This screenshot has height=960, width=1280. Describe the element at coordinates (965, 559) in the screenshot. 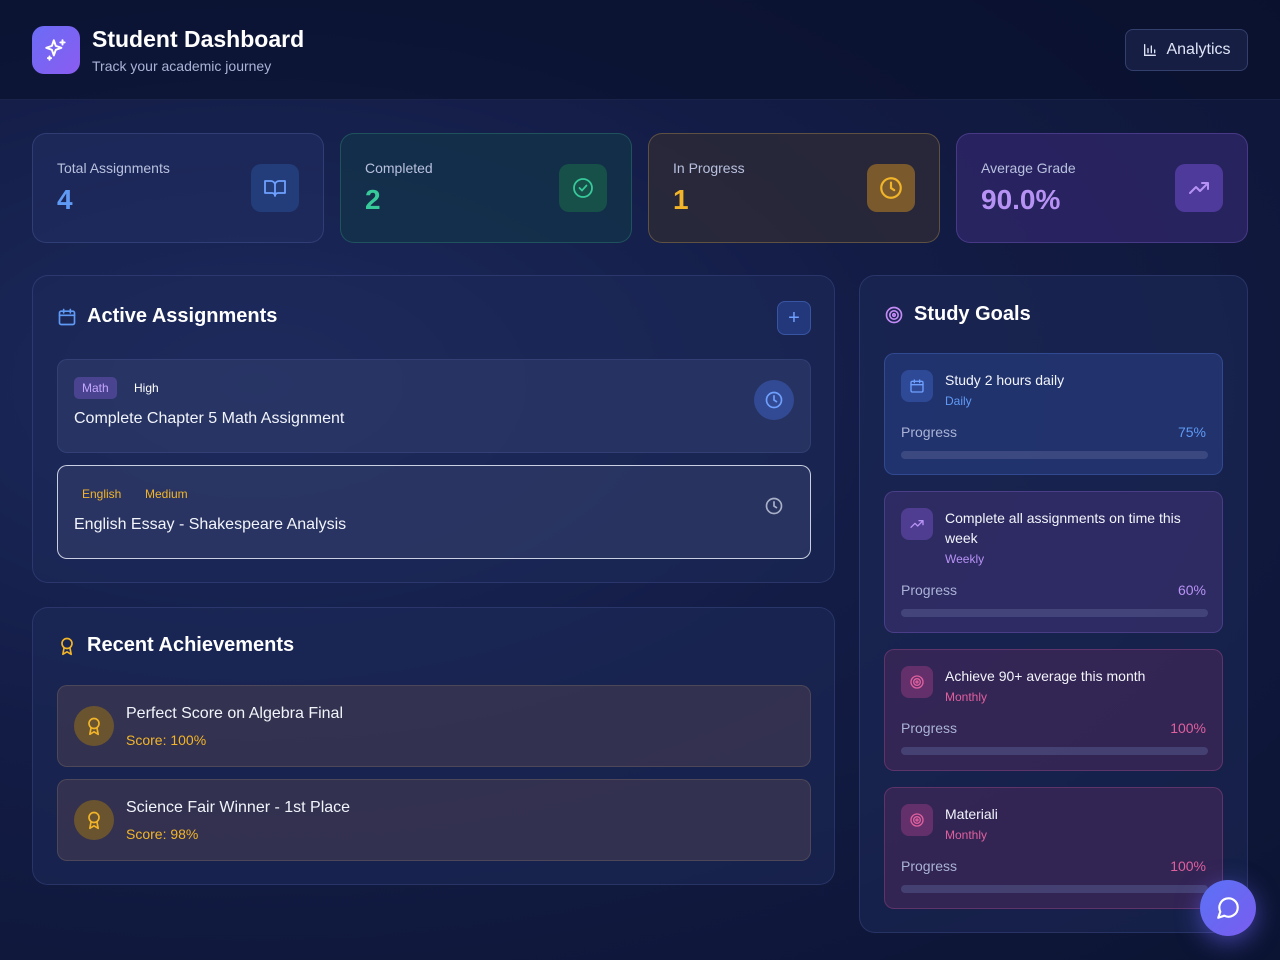

I see `goal-frequency: Weekly` at that location.